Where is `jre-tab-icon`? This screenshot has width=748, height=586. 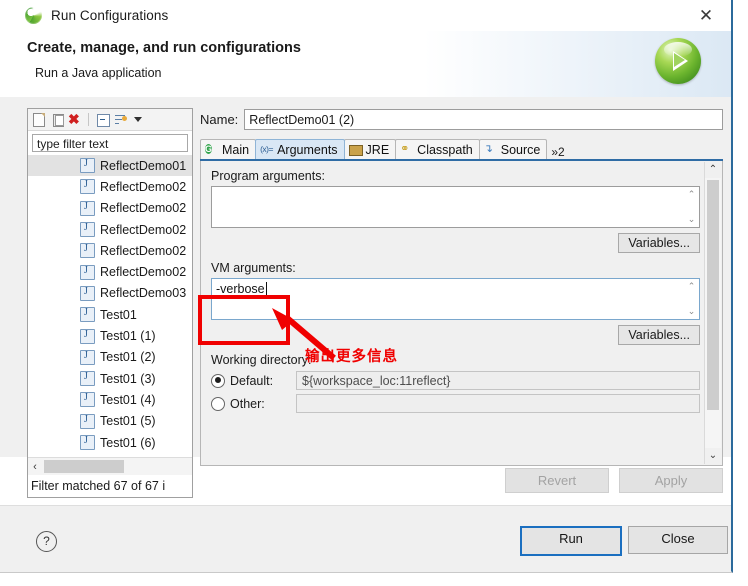 jre-tab-icon is located at coordinates (355, 149).